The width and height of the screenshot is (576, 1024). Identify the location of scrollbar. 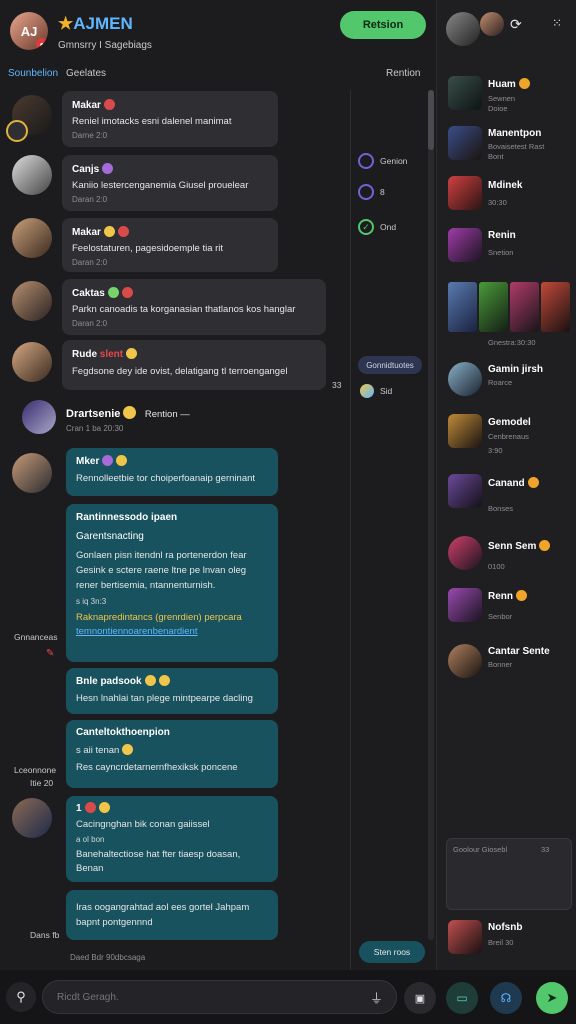
(431, 515).